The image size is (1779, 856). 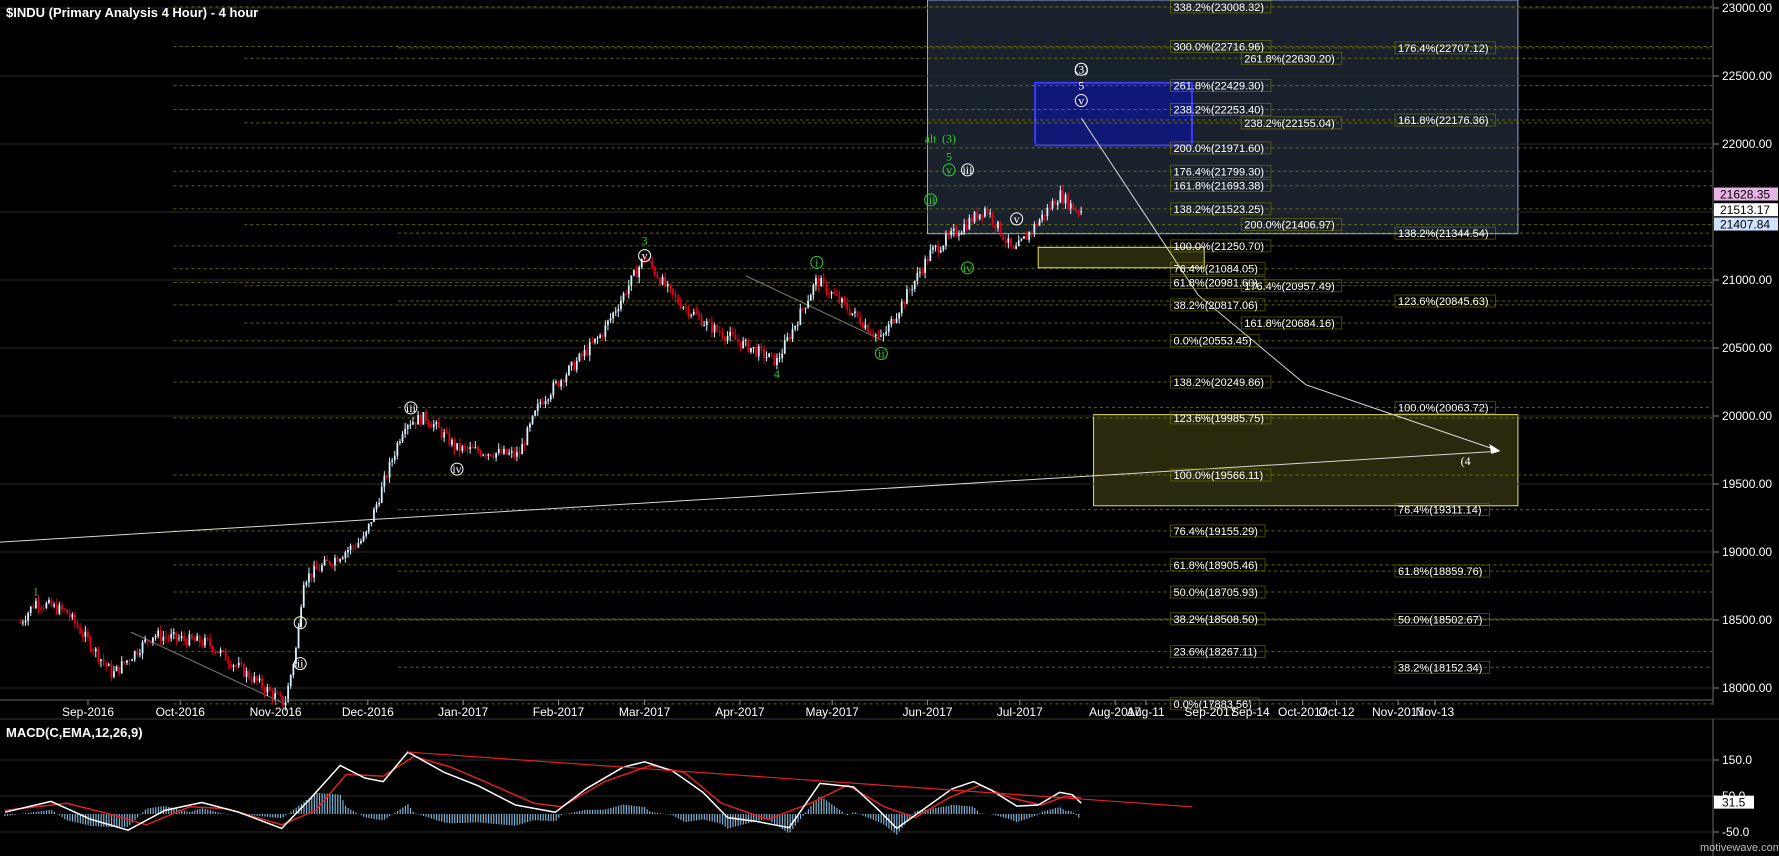 What do you see at coordinates (1081, 86) in the screenshot?
I see `wave-label: 5` at bounding box center [1081, 86].